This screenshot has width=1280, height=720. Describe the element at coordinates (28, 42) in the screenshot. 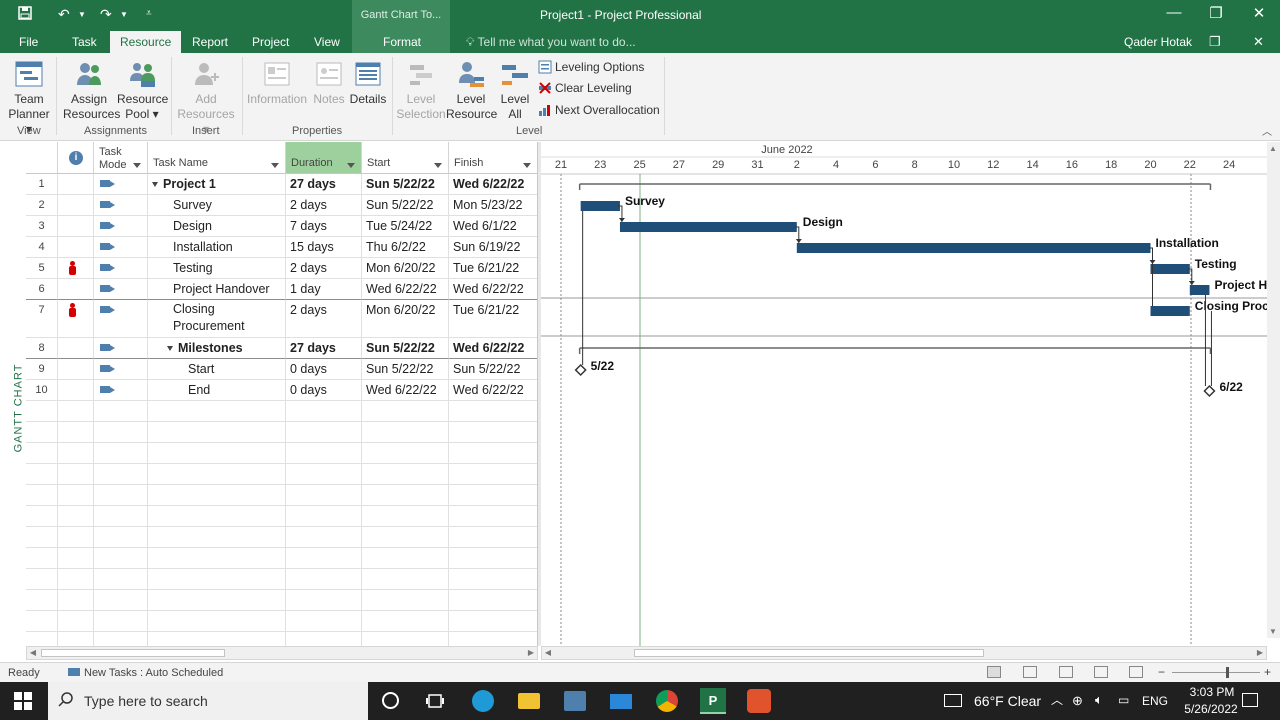

I see `tab-file: File` at that location.